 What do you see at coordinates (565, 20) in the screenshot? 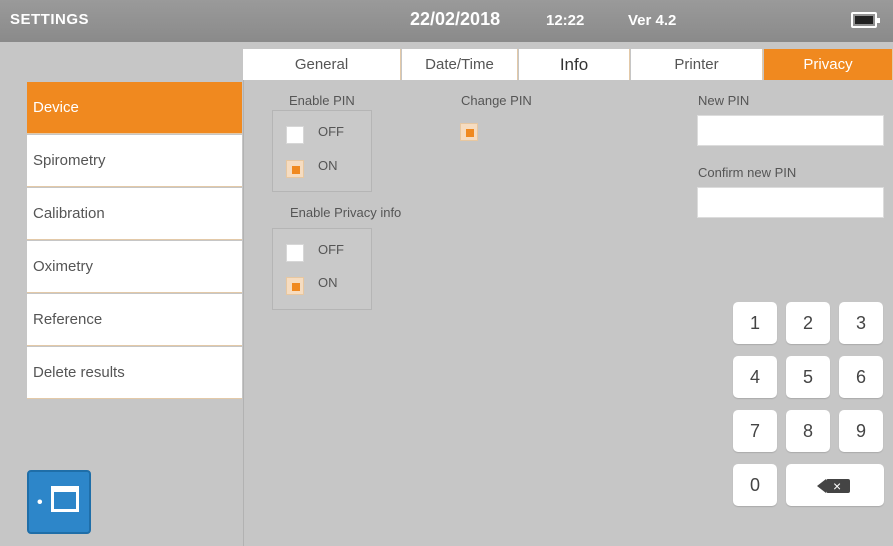
I see `time-display: 12:22` at bounding box center [565, 20].